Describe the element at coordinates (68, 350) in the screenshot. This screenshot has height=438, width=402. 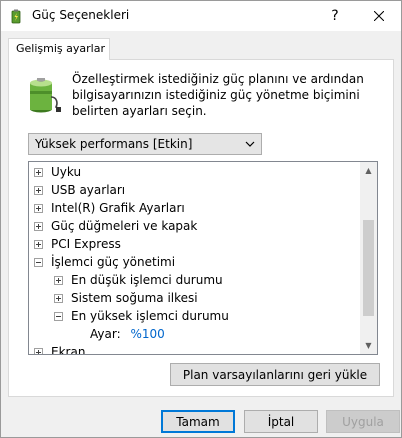
I see `tree-item-label: Ekran` at that location.